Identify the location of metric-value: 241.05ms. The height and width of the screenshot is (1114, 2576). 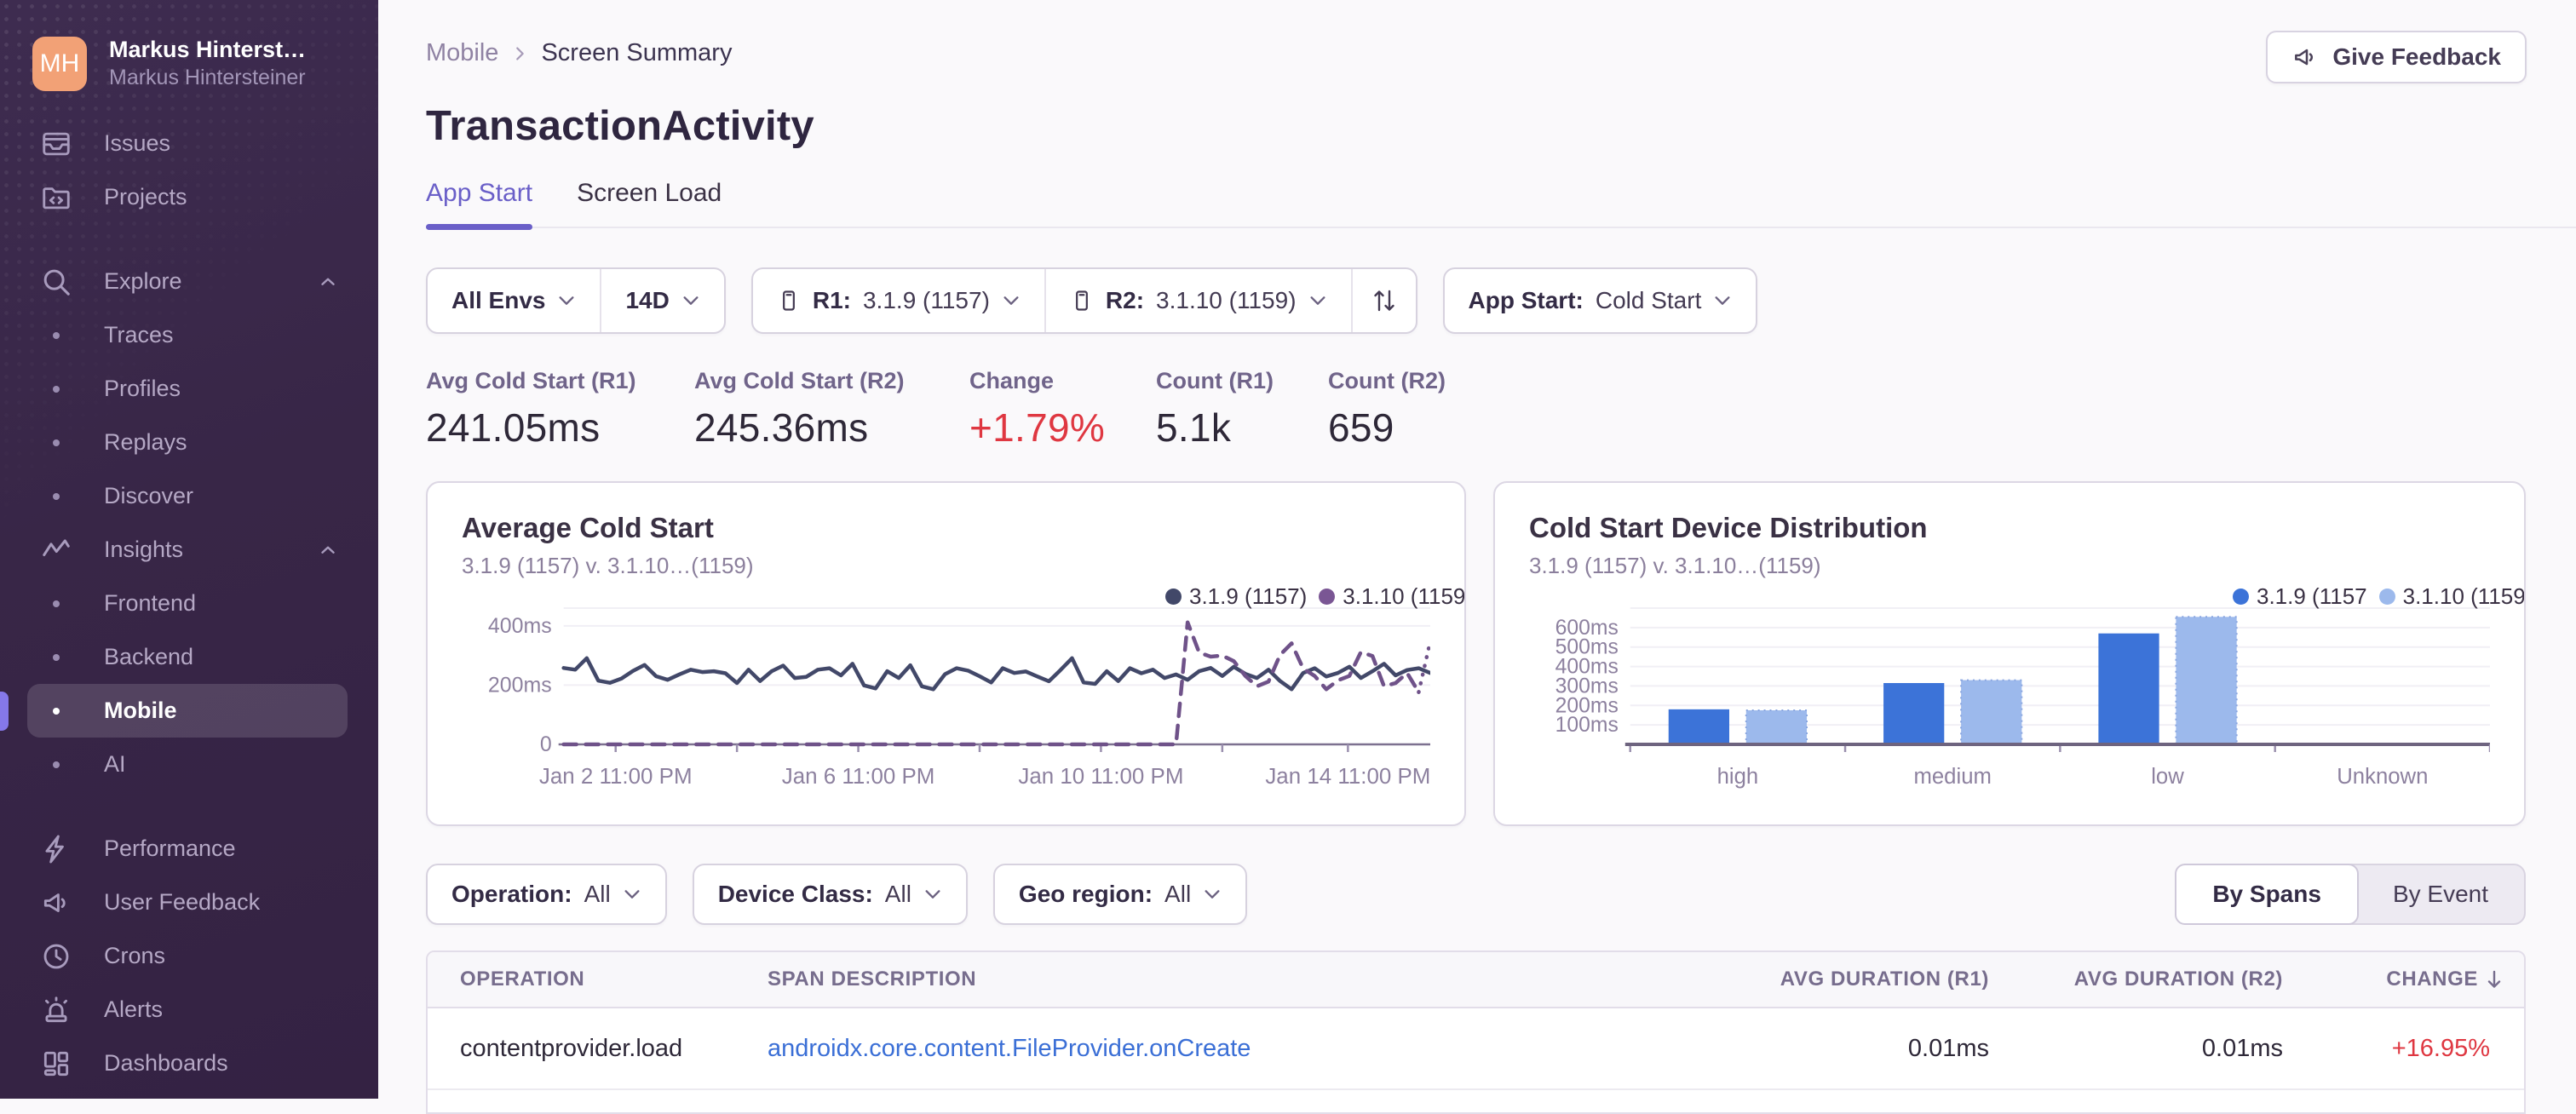
(513, 427).